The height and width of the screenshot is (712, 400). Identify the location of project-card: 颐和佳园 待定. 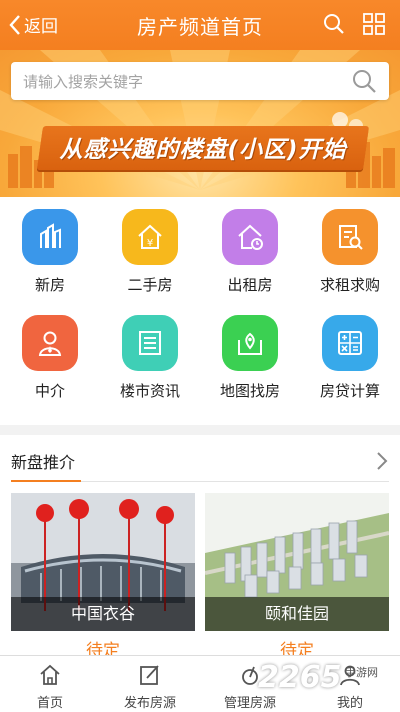
(297, 577).